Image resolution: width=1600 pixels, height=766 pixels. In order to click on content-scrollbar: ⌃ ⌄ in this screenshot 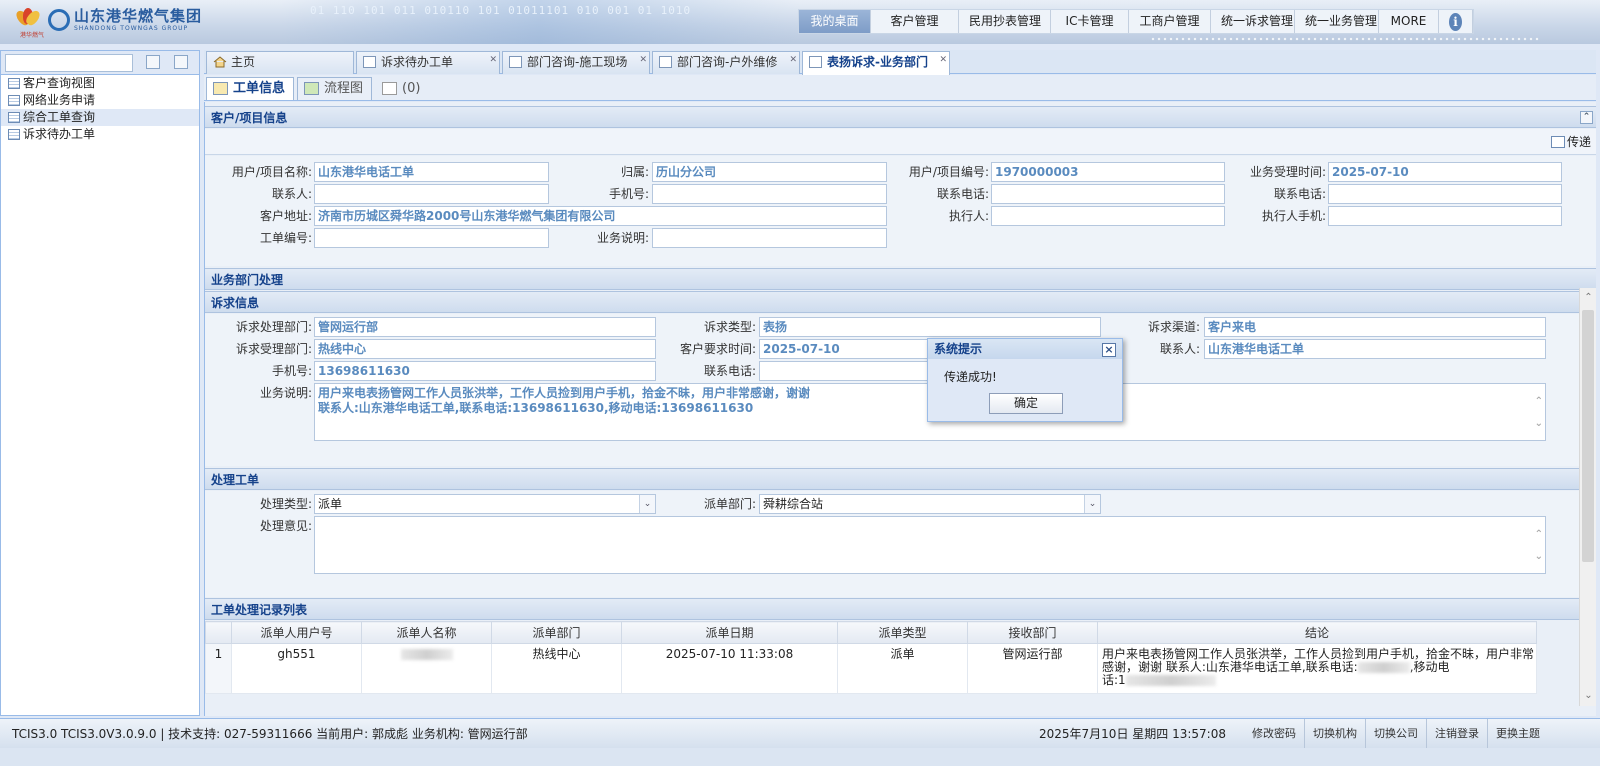, I will do `click(1587, 497)`.